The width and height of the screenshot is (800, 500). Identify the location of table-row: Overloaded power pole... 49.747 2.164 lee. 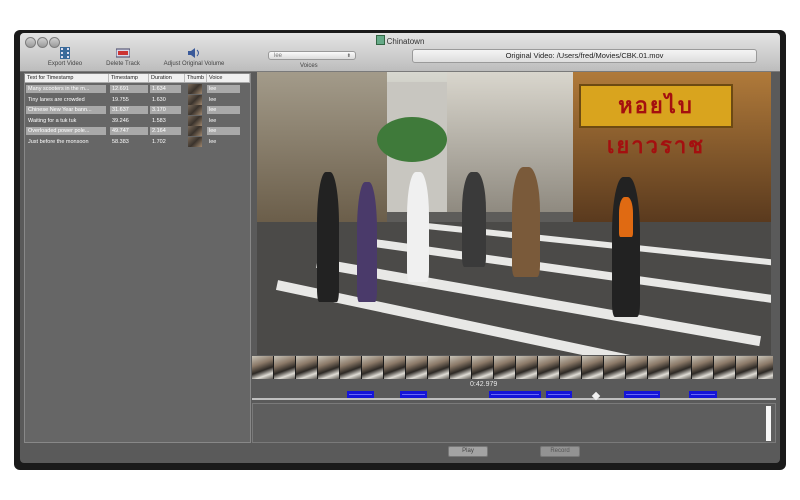
(137, 131).